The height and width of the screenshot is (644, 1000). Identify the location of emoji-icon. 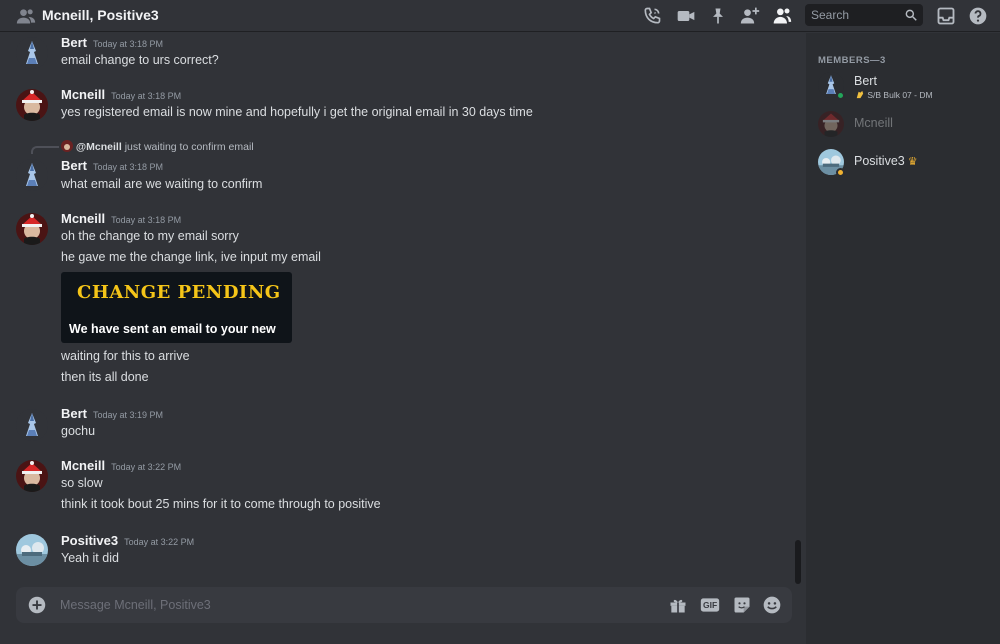
(772, 605).